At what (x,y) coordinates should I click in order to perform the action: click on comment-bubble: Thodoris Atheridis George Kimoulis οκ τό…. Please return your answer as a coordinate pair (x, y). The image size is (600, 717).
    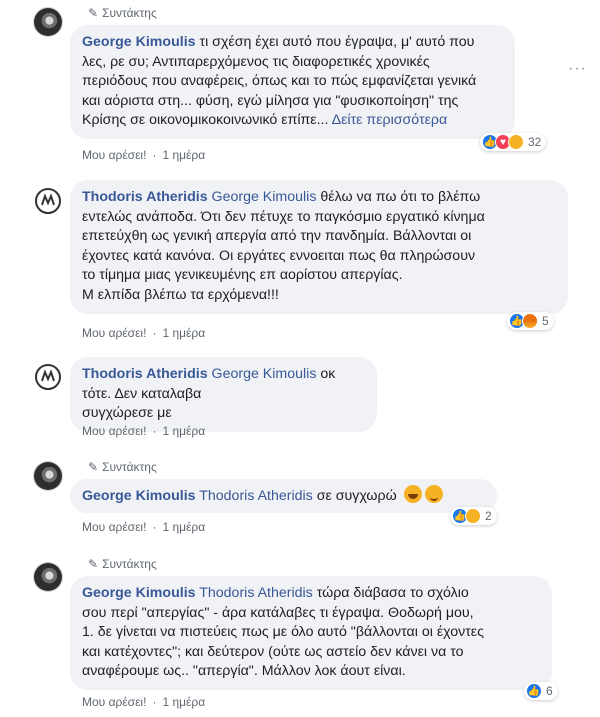
    Looking at the image, I should click on (223, 394).